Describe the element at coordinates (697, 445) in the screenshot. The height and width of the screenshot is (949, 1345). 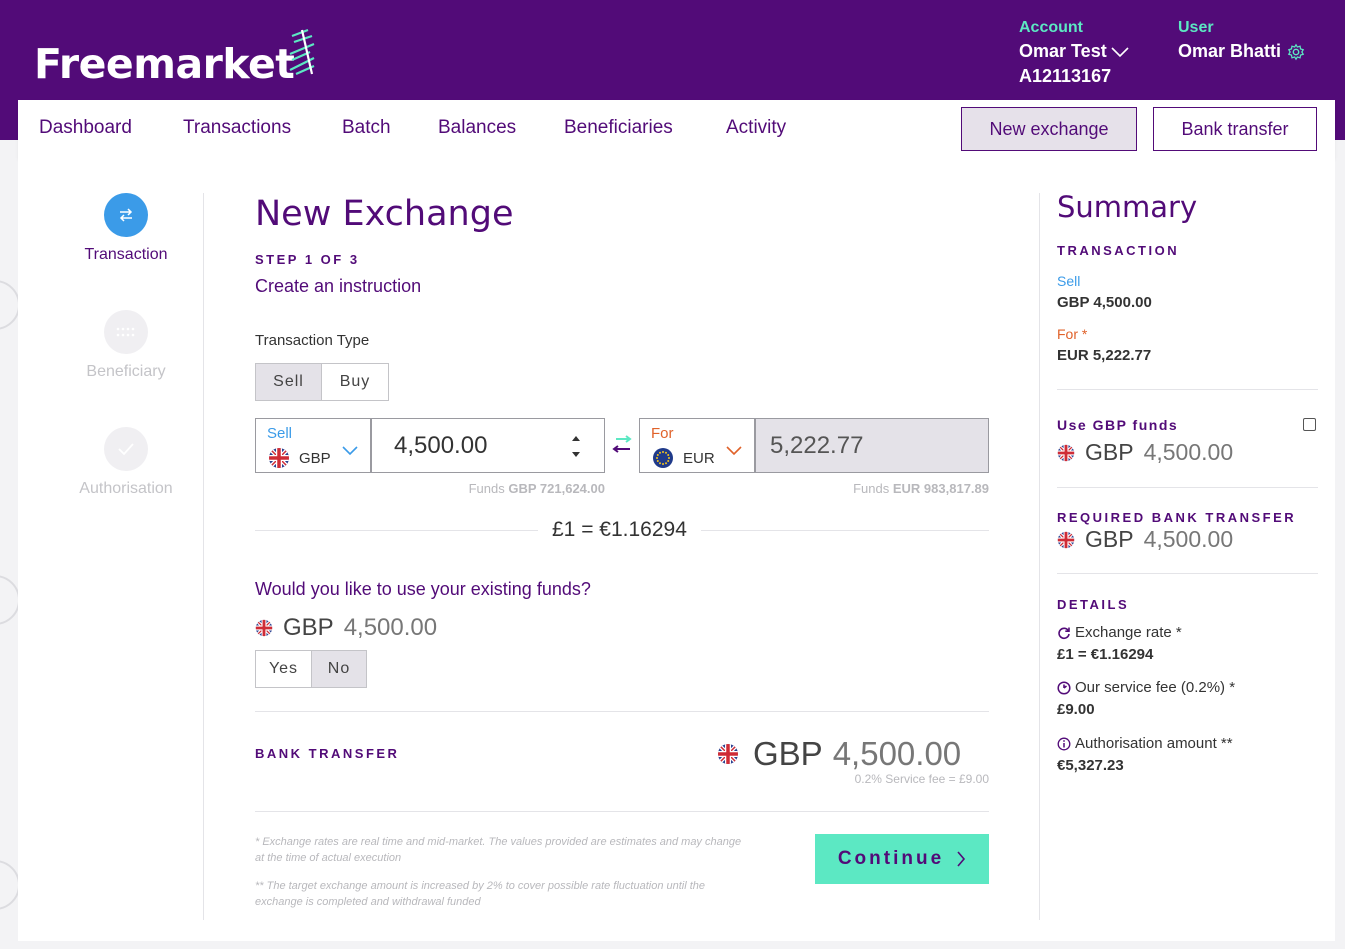
I see `for-currency-select: For EUR` at that location.